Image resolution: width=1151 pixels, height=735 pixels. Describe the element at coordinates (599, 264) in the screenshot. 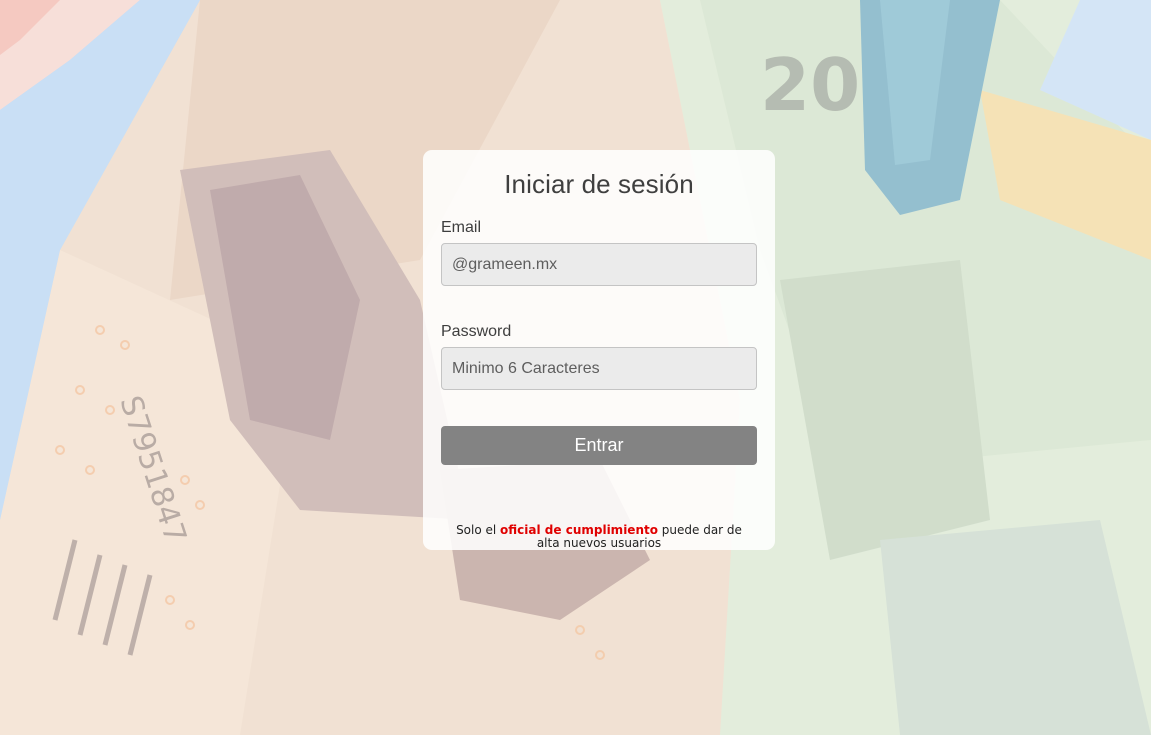

I see `email-input` at that location.